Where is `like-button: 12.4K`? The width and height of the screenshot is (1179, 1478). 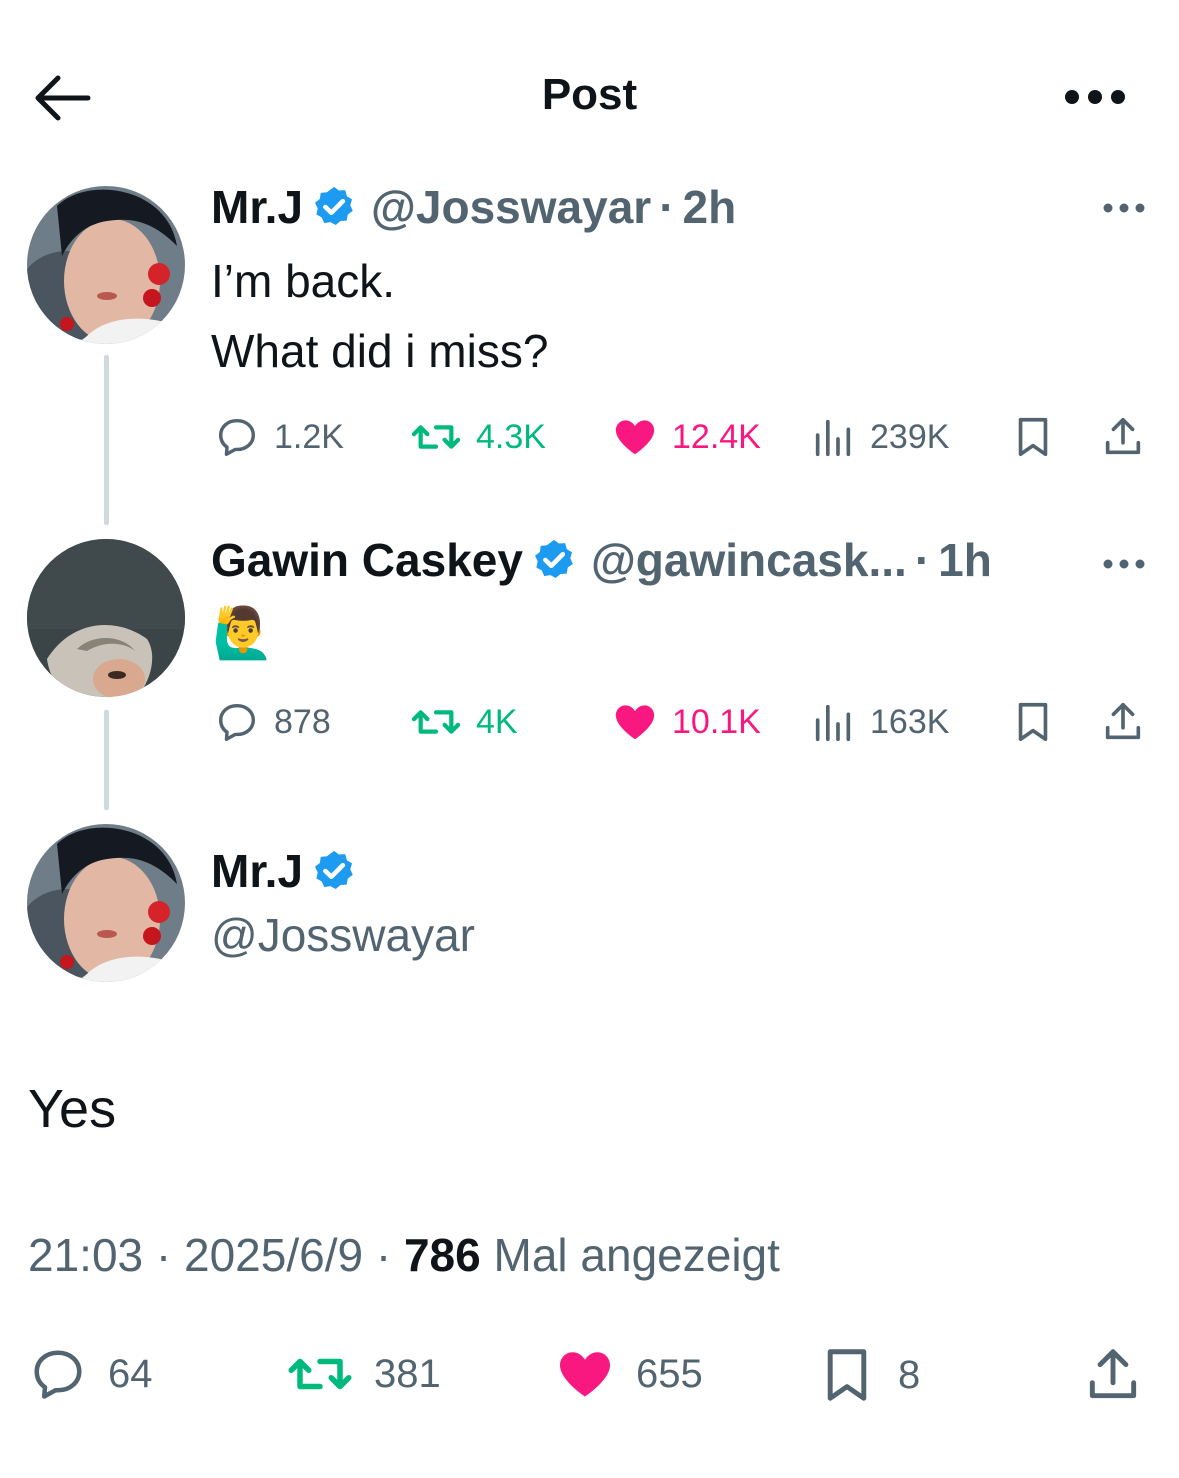 like-button: 12.4K is located at coordinates (686, 437).